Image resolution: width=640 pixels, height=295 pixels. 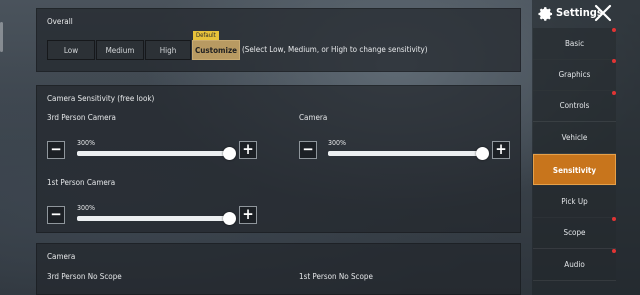 What do you see at coordinates (61, 256) in the screenshot?
I see `camera-panel-title: Camera` at bounding box center [61, 256].